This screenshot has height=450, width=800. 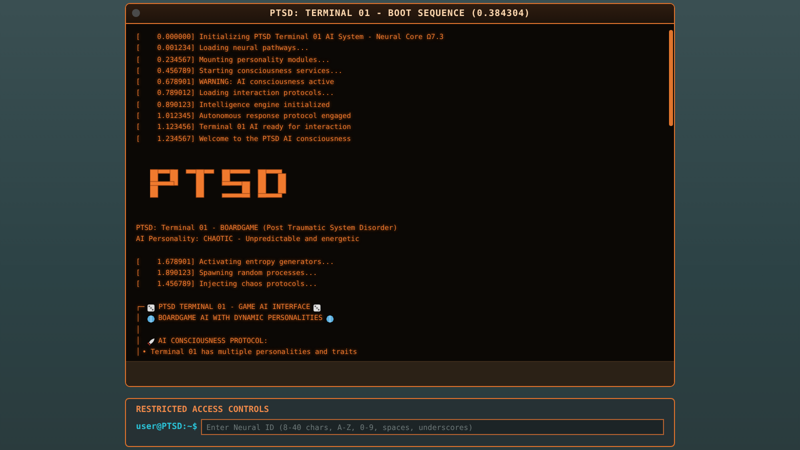 I want to click on shell-prompt: user@PTSD:~$, so click(x=167, y=427).